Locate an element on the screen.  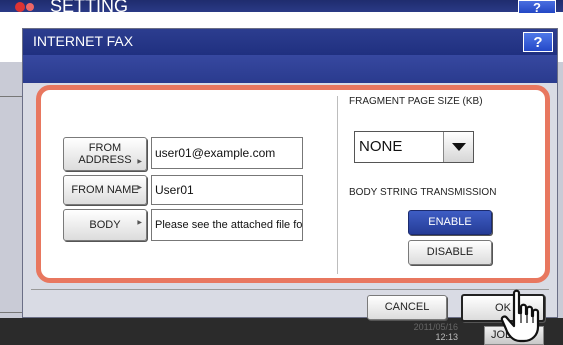
setting-icon is located at coordinates (24, 7).